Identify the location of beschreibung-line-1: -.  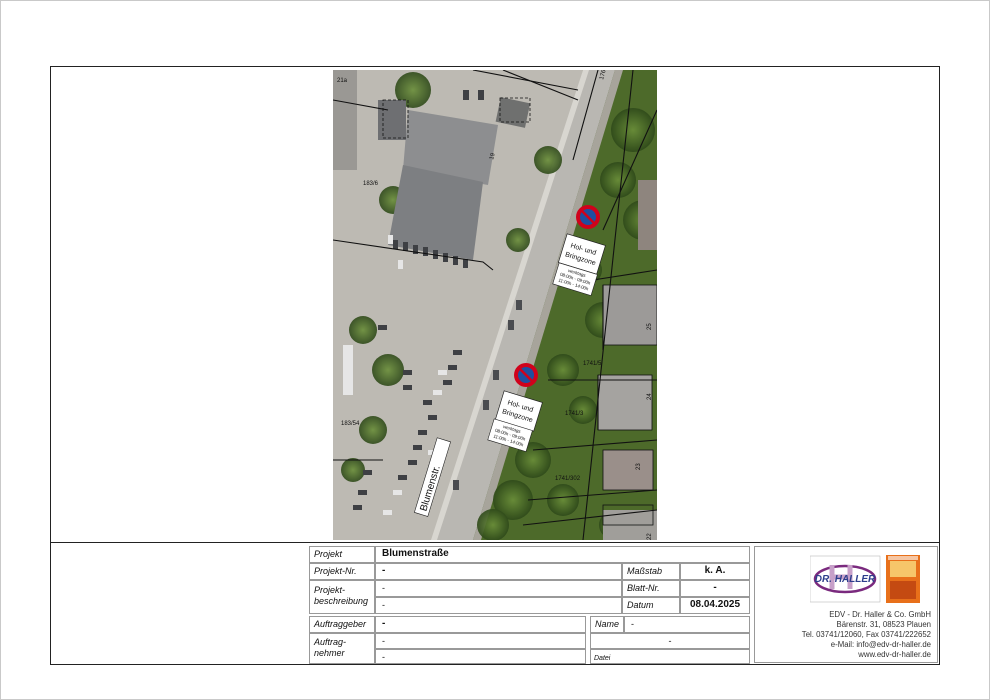
(498, 588).